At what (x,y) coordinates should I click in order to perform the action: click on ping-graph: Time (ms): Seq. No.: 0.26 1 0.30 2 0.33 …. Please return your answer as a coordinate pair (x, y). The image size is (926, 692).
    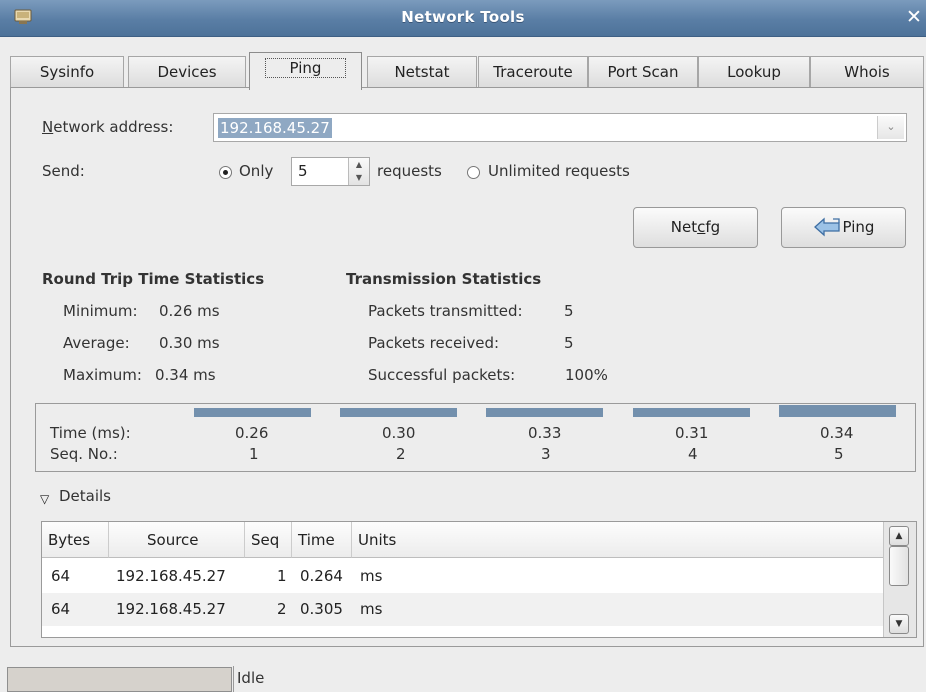
    Looking at the image, I should click on (475, 437).